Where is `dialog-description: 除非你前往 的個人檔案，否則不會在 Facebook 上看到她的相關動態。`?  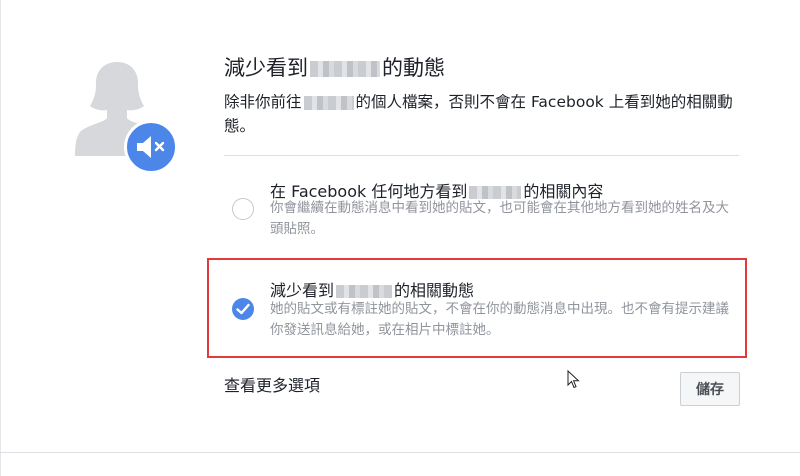
dialog-description: 除非你前往 的個人檔案，否則不會在 Facebook 上看到她的相關動態。 is located at coordinates (484, 114).